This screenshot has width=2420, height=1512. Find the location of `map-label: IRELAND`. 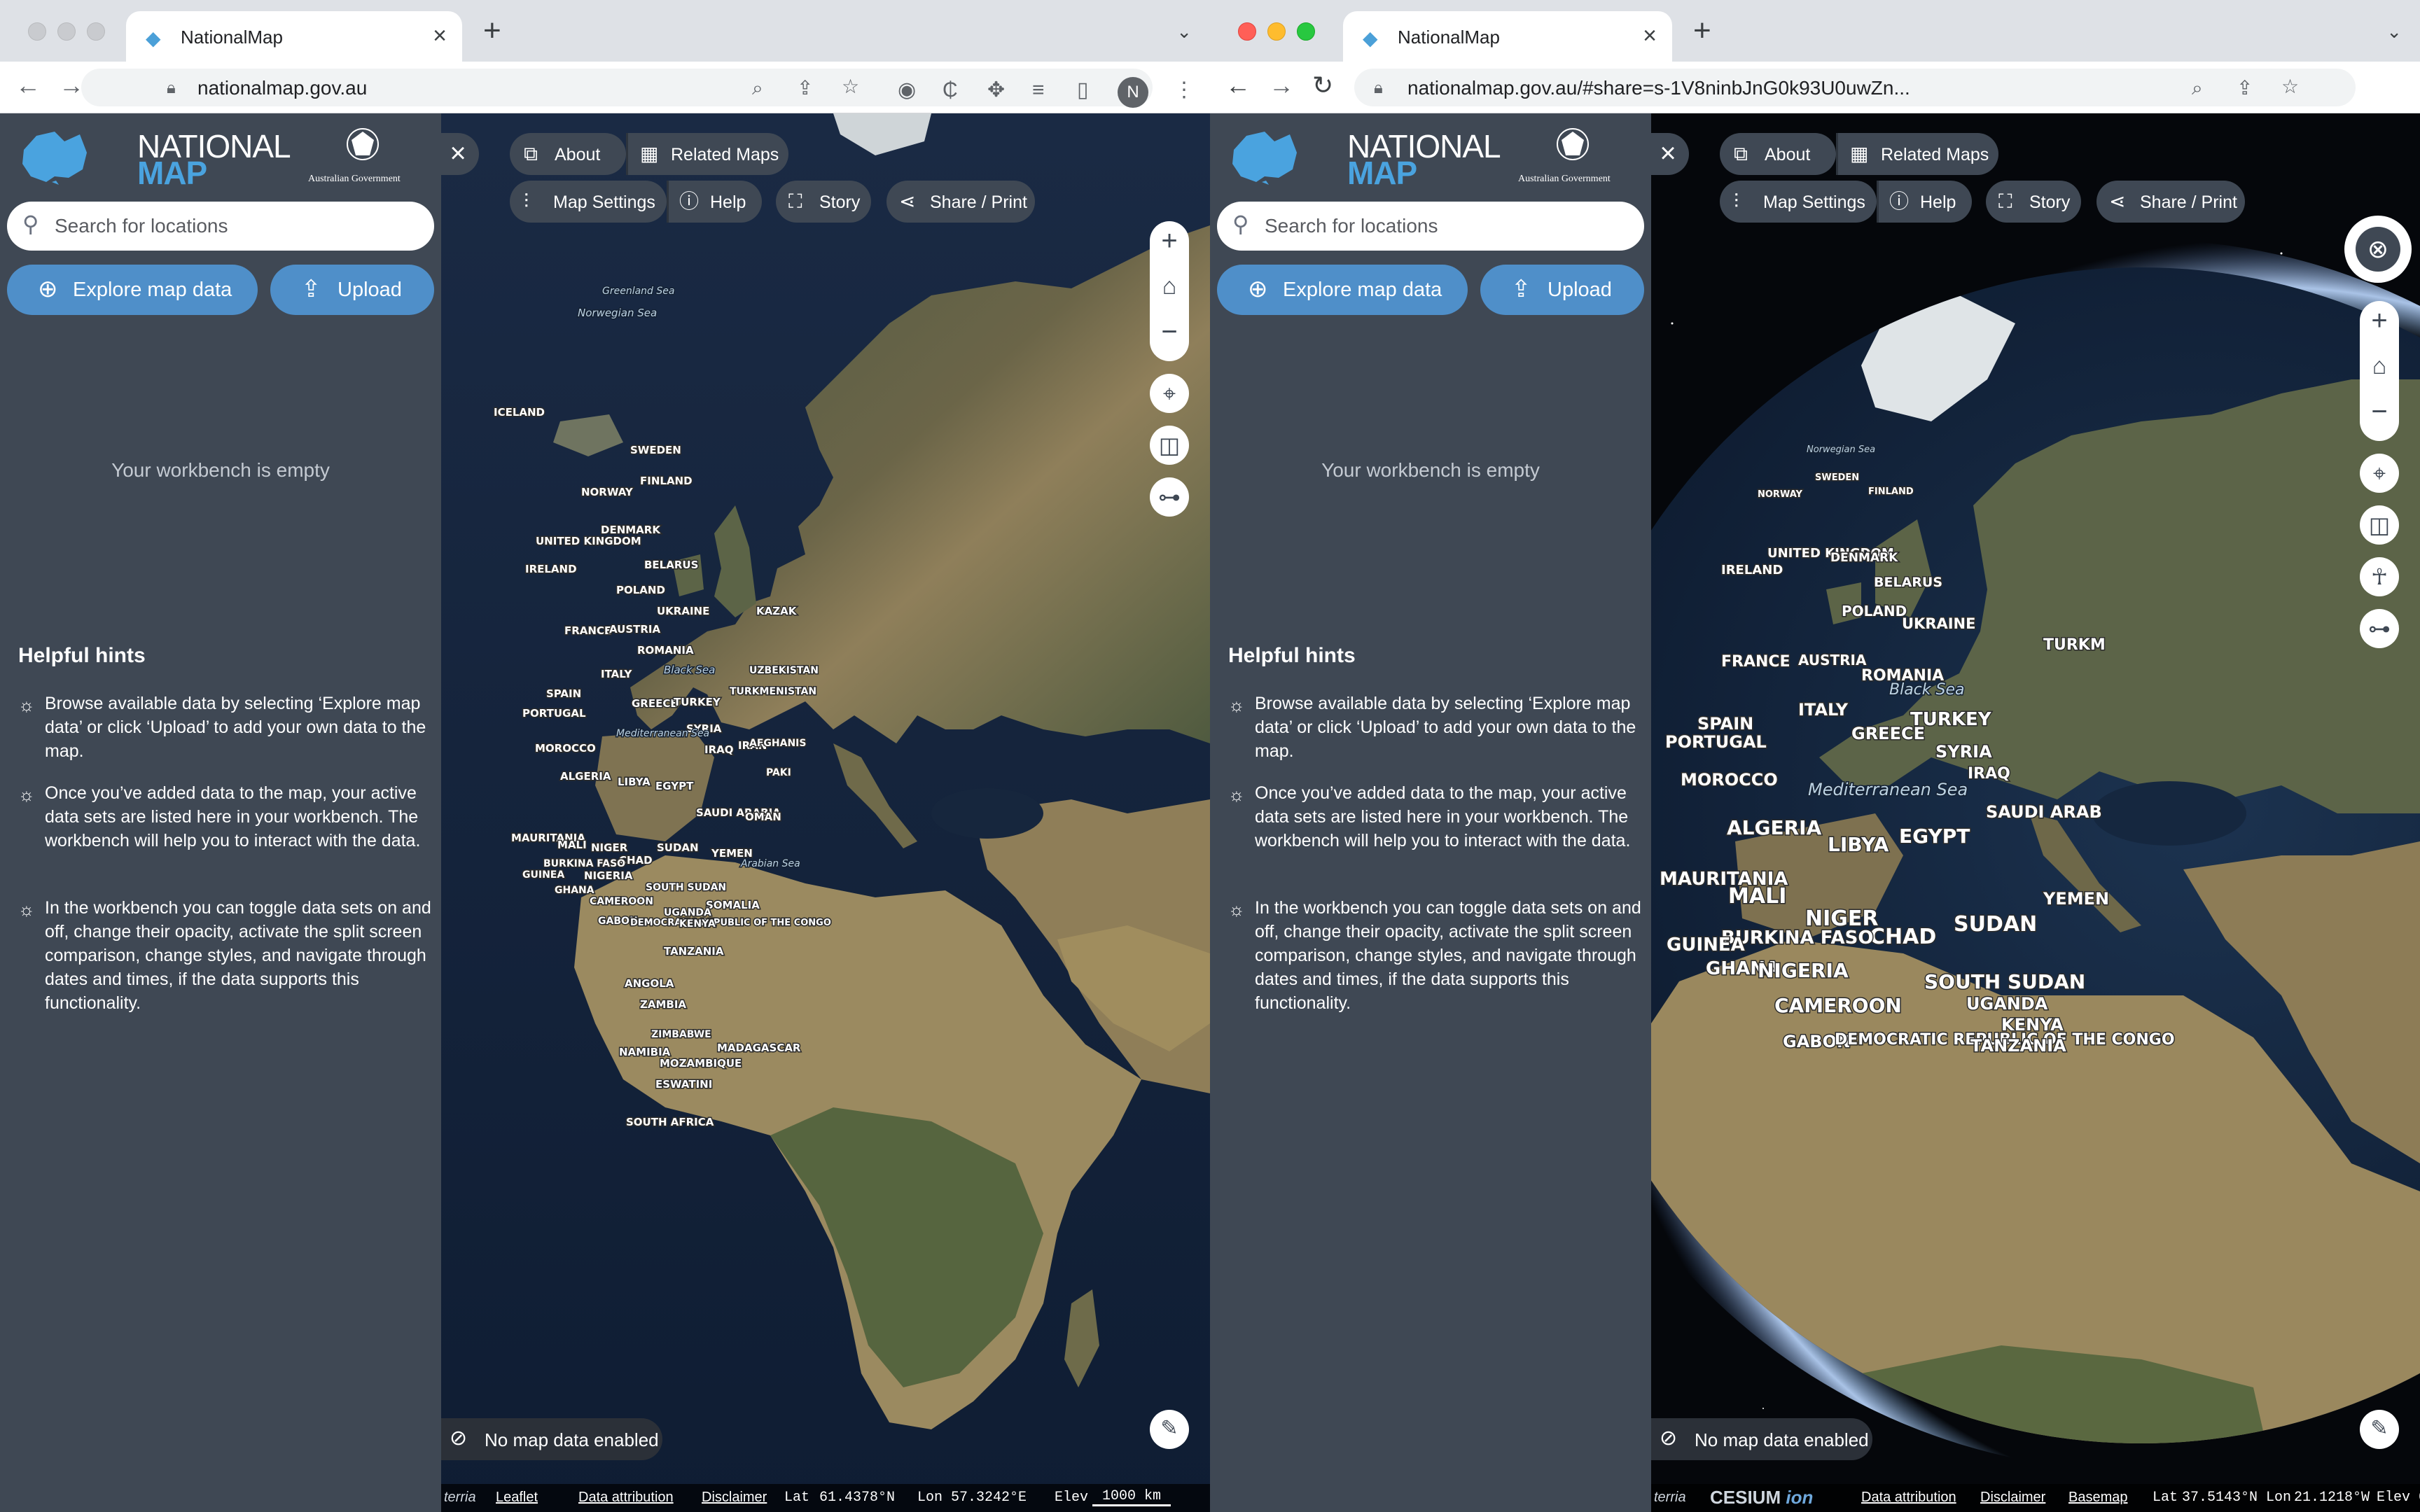

map-label: IRELAND is located at coordinates (1752, 570).